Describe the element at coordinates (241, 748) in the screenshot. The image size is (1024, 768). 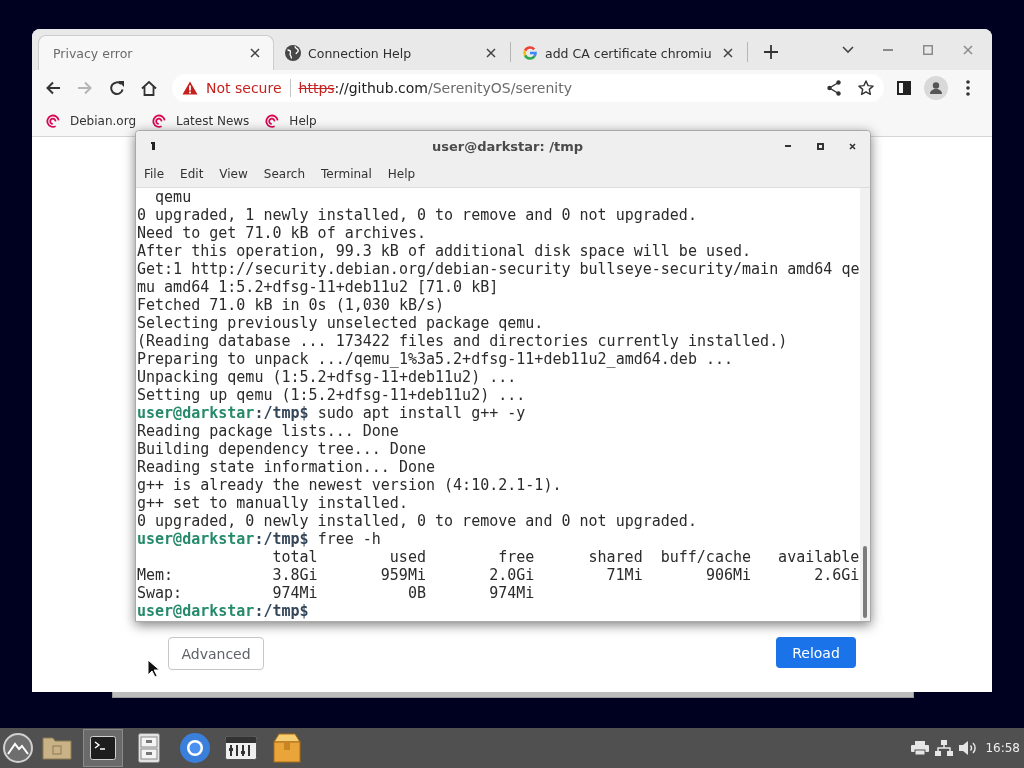
I see `mixer-icon` at that location.